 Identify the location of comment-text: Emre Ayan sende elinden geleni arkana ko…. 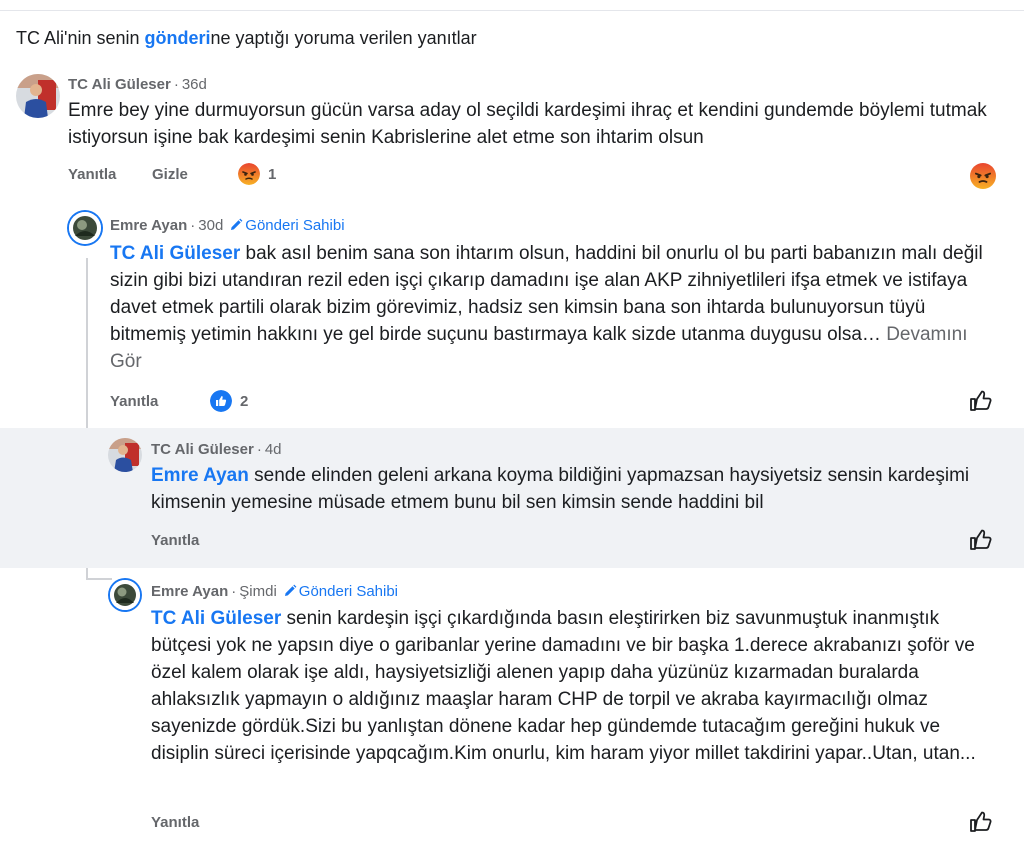
(560, 489).